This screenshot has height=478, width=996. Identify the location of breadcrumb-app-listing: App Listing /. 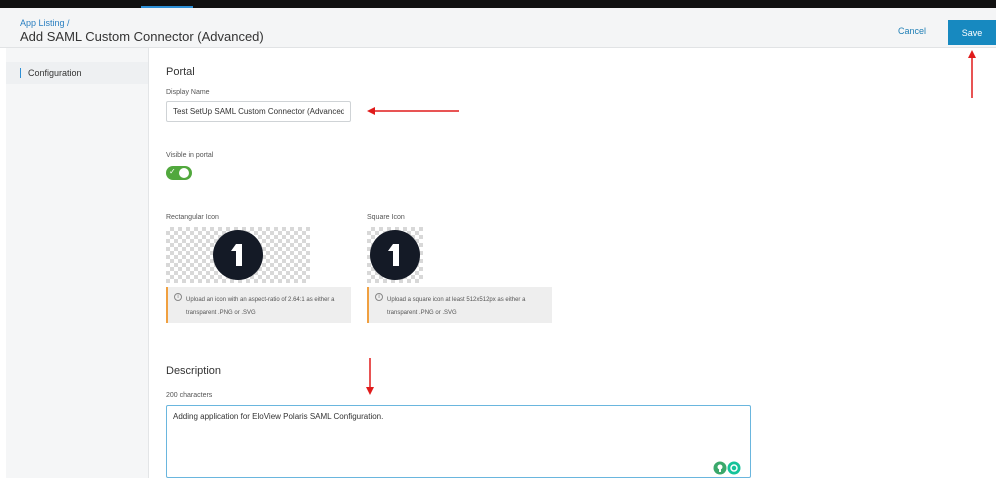
(45, 23).